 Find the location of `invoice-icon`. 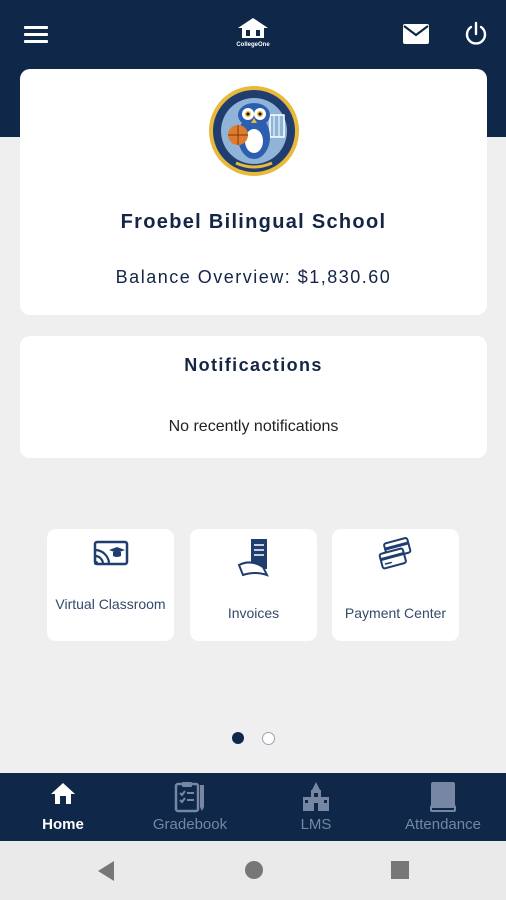

invoice-icon is located at coordinates (253, 558).